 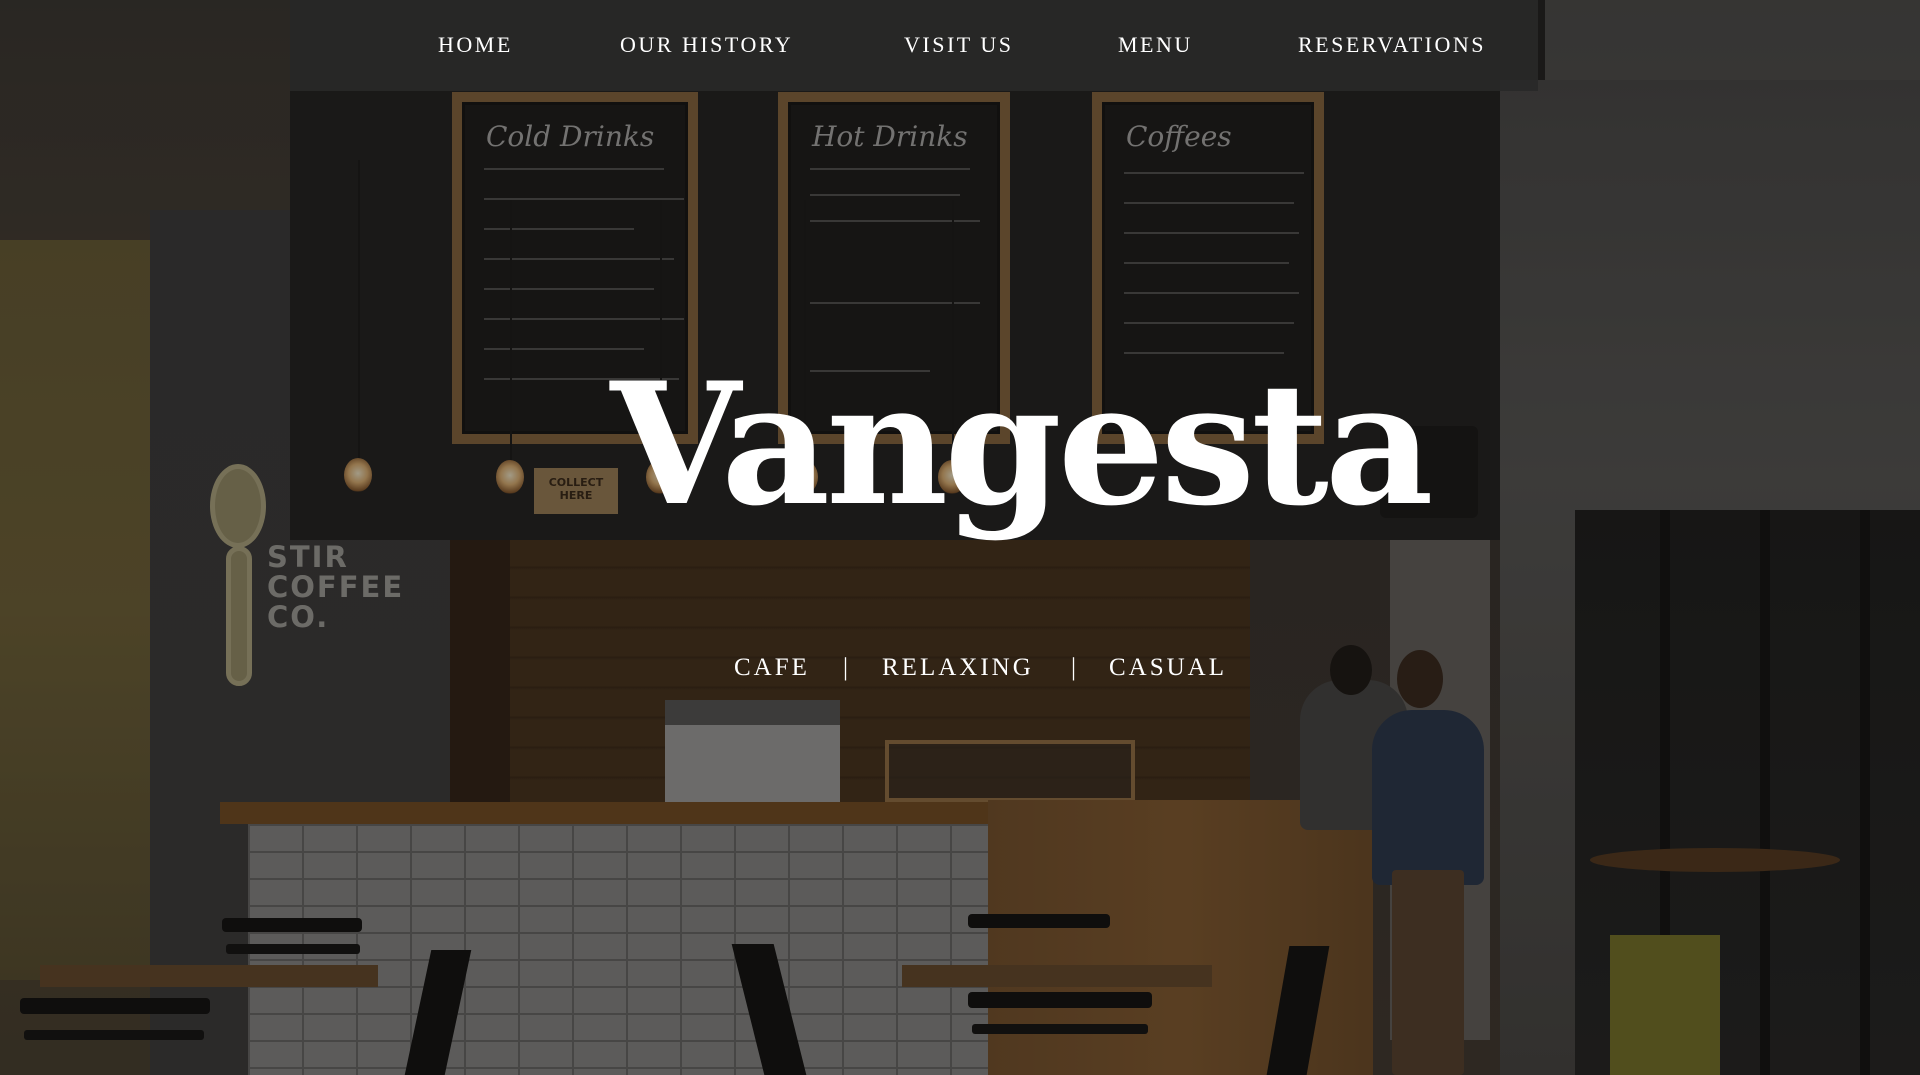 What do you see at coordinates (1021, 444) in the screenshot?
I see `brand-logo: Vangesta` at bounding box center [1021, 444].